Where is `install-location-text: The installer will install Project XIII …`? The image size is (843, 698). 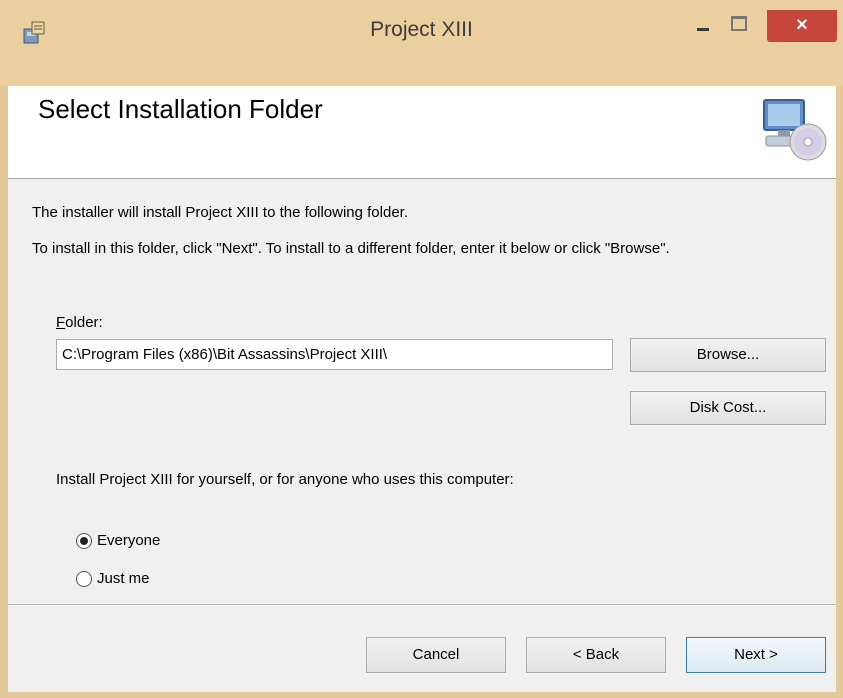
install-location-text: The installer will install Project XIII … is located at coordinates (220, 212).